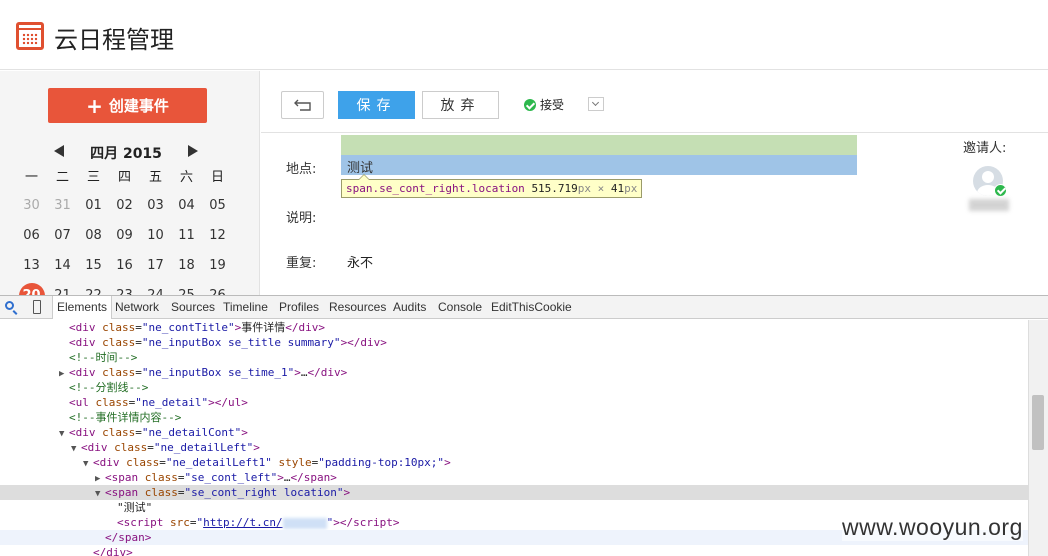  Describe the element at coordinates (299, 307) in the screenshot. I see `devtools-tab-profiles: Profiles` at that location.